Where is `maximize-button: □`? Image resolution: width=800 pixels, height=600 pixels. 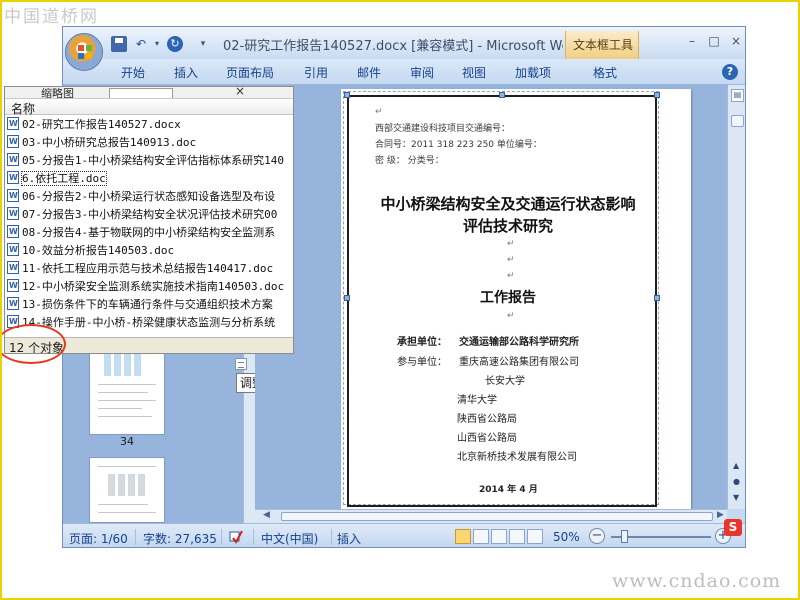
maximize-button: □ is located at coordinates (714, 41).